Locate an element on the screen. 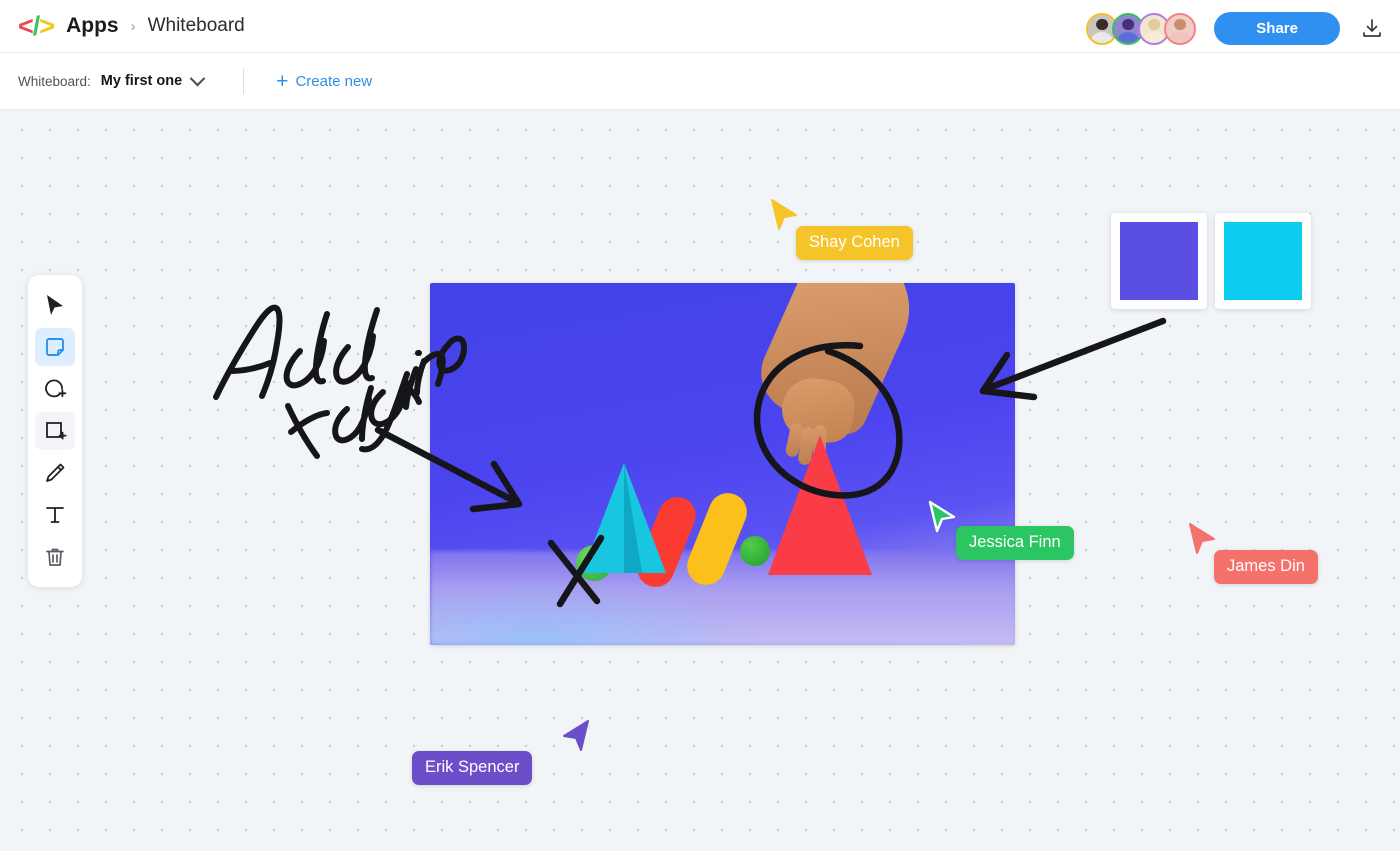 The height and width of the screenshot is (851, 1400). pencil-icon is located at coordinates (55, 472).